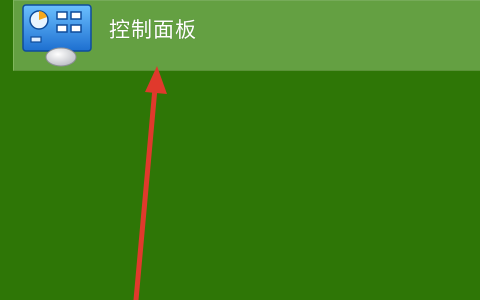 The width and height of the screenshot is (480, 300). What do you see at coordinates (153, 30) in the screenshot?
I see `control-panel-label: 控制面板` at bounding box center [153, 30].